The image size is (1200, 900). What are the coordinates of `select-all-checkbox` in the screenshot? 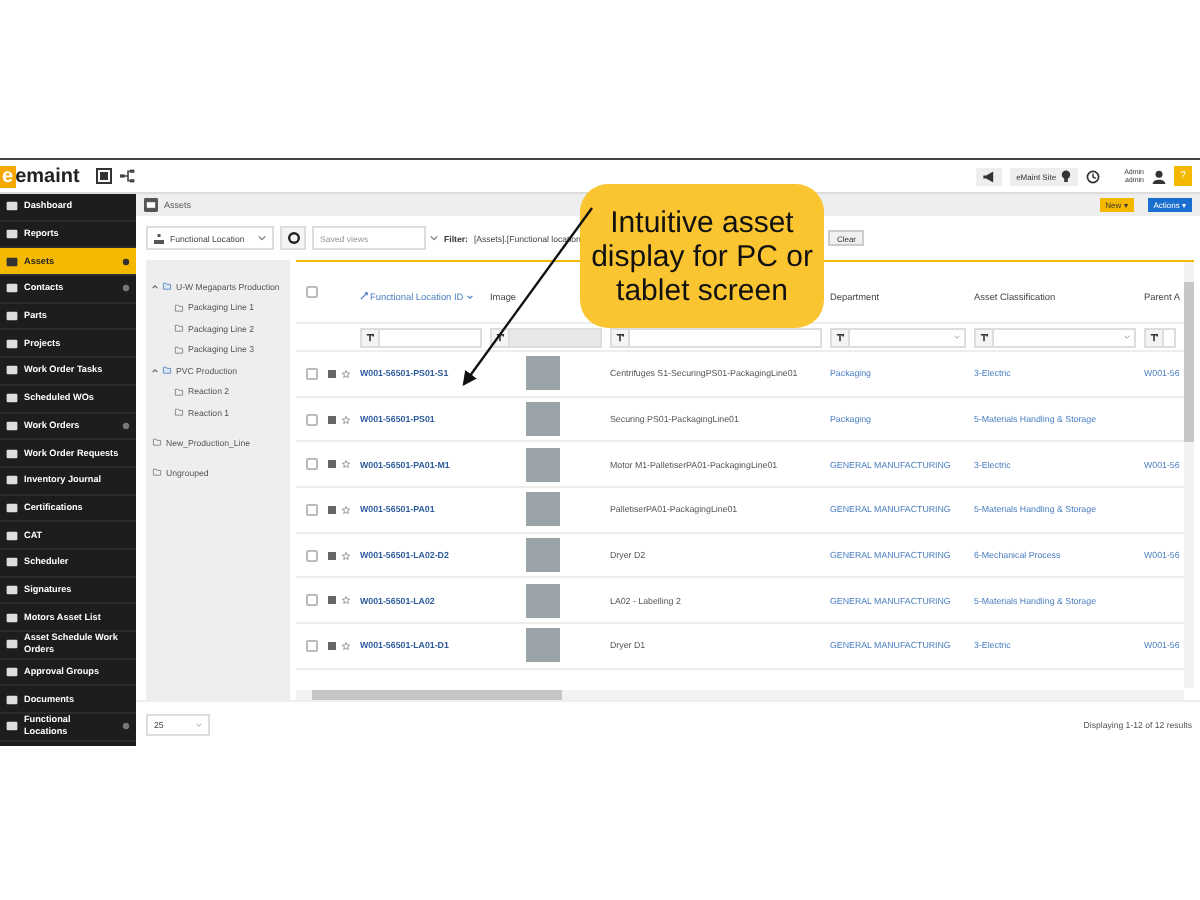 It's located at (312, 292).